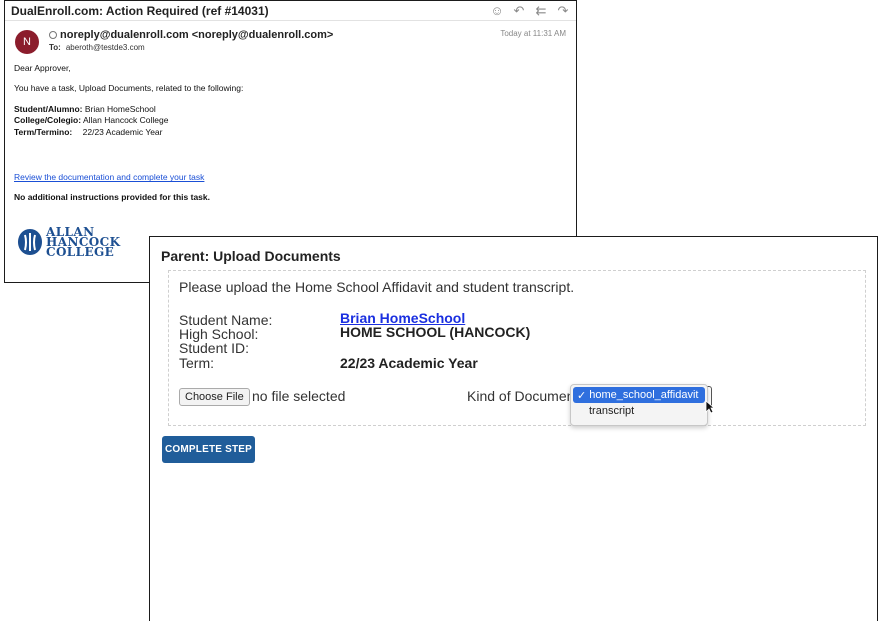 The height and width of the screenshot is (621, 883). Describe the element at coordinates (55, 47) in the screenshot. I see `email-to-label: To:` at that location.